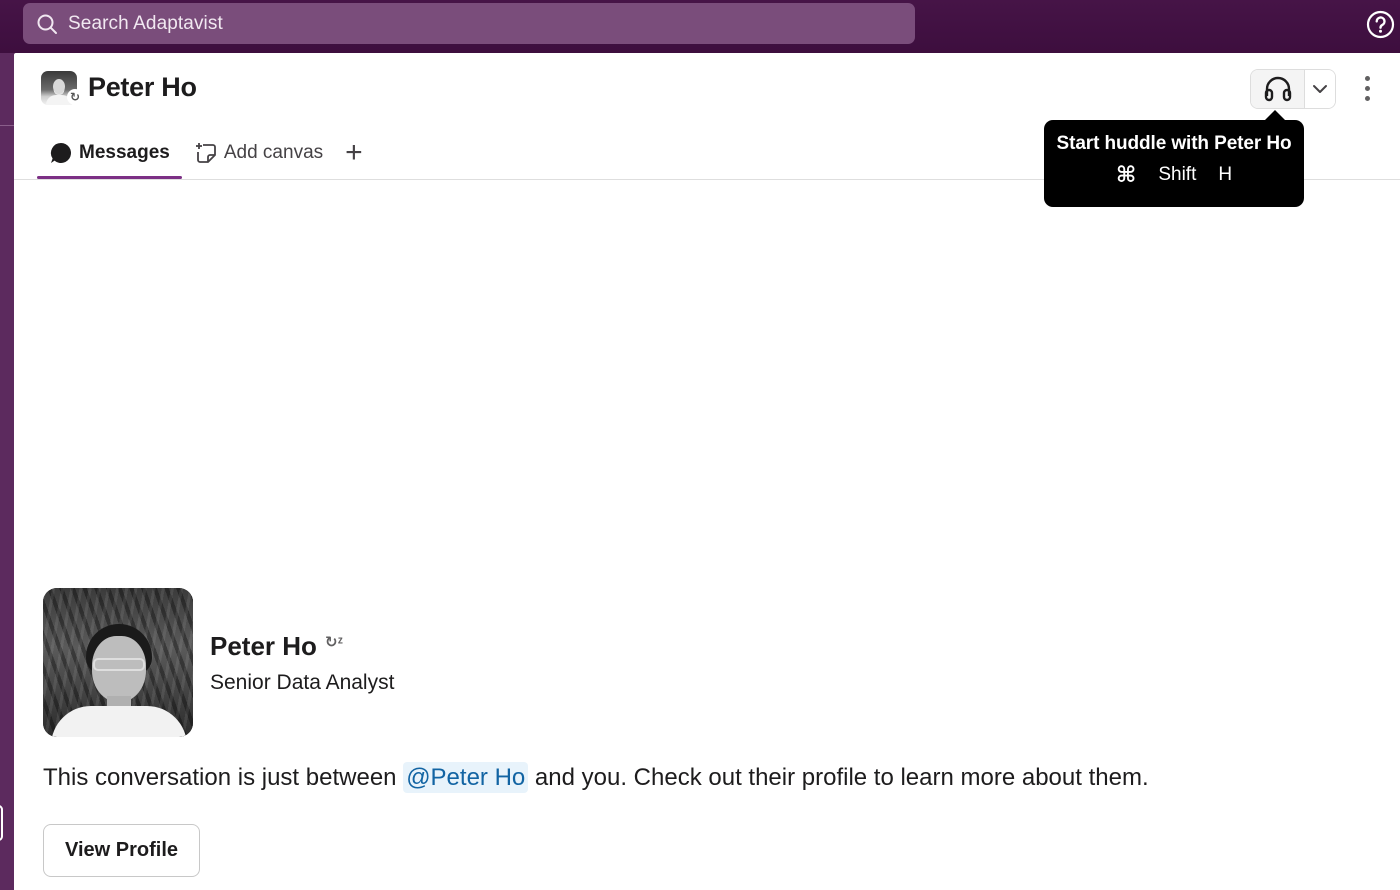  I want to click on kebab-vertical-icon, so click(1367, 78).